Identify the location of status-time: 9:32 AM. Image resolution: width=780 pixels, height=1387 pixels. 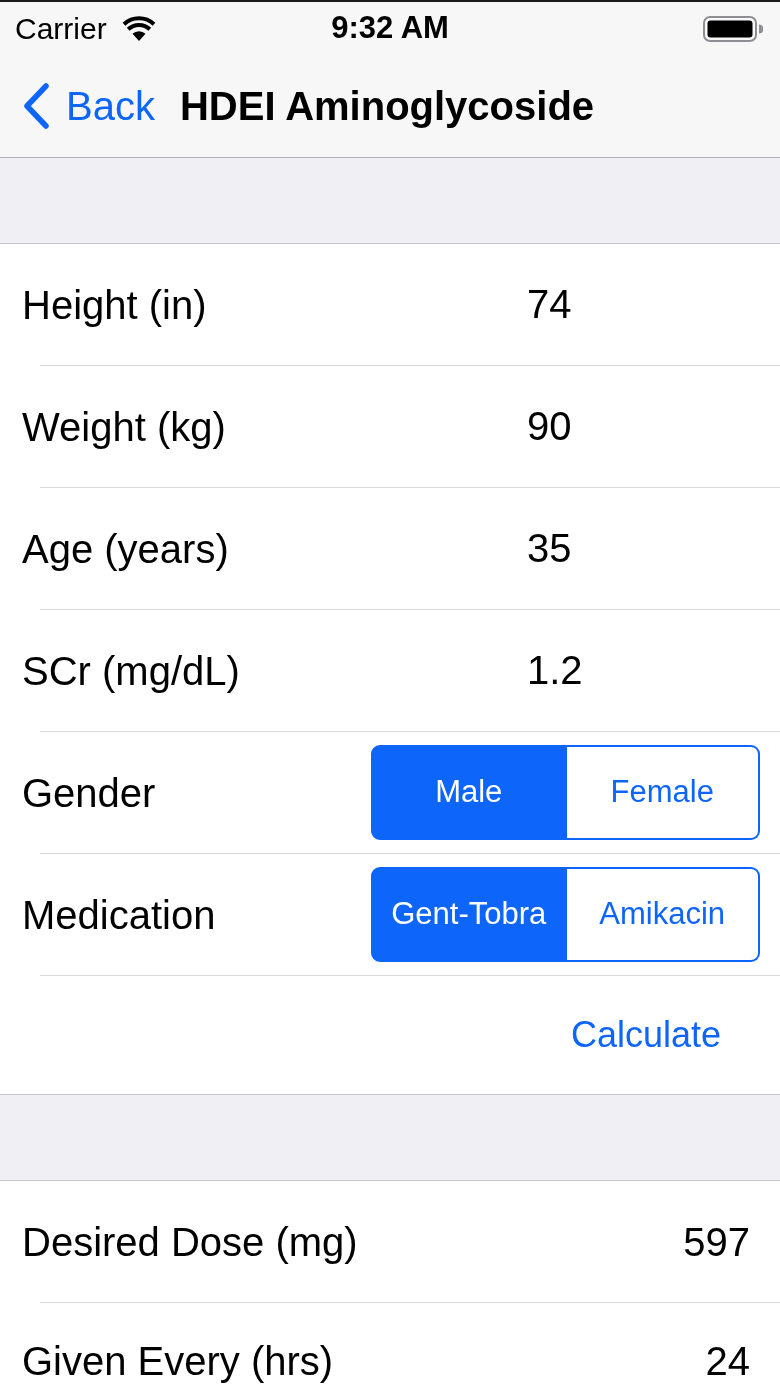
(390, 28).